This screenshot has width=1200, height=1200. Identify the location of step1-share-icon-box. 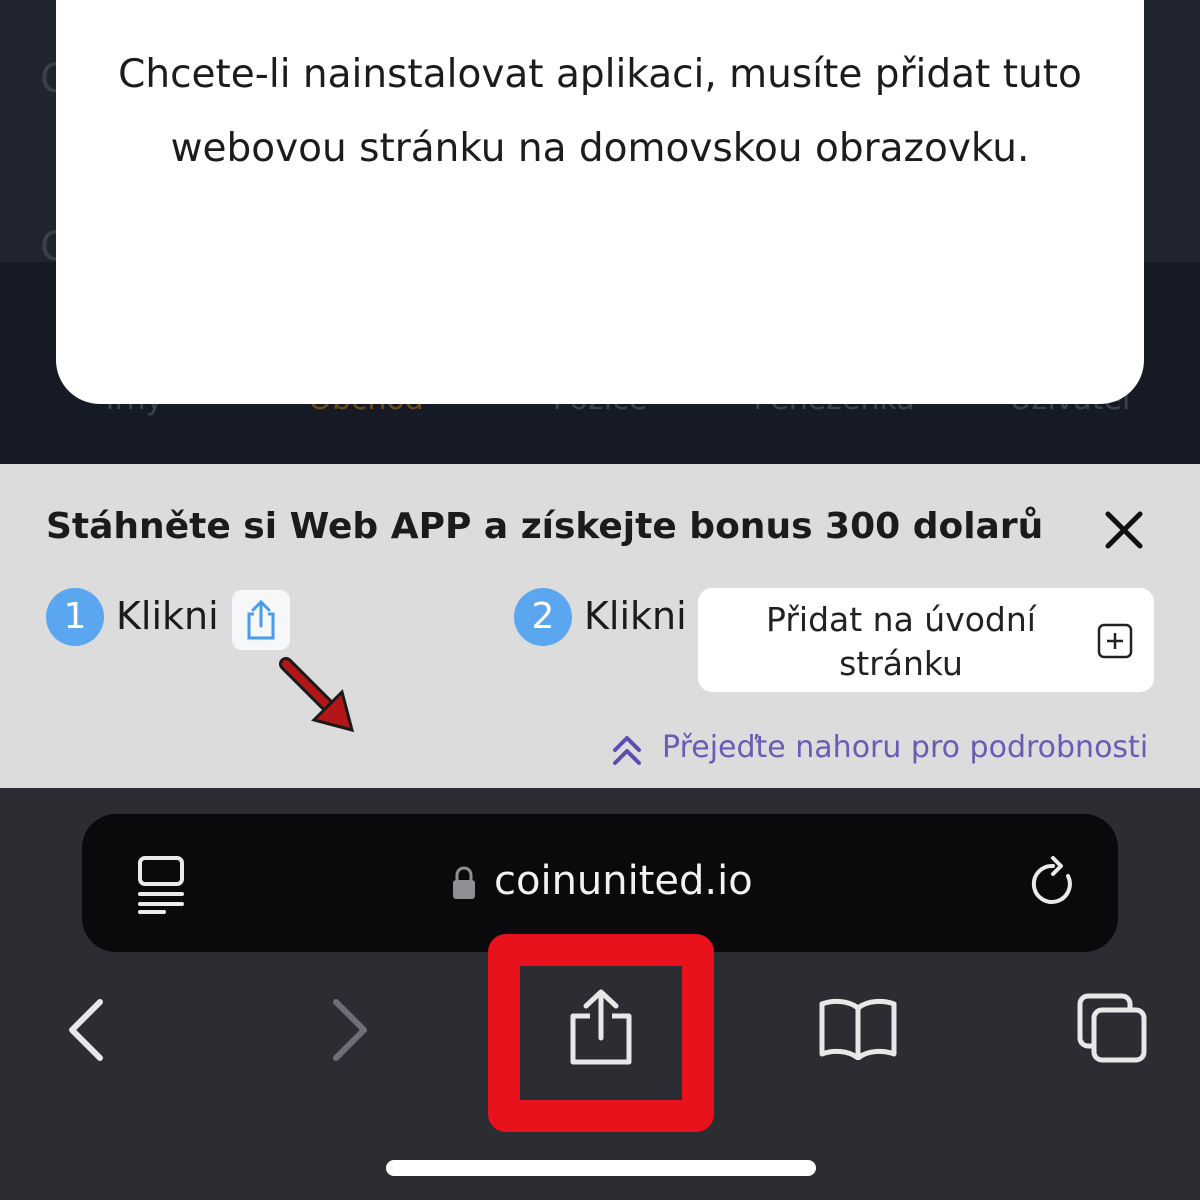
(261, 620).